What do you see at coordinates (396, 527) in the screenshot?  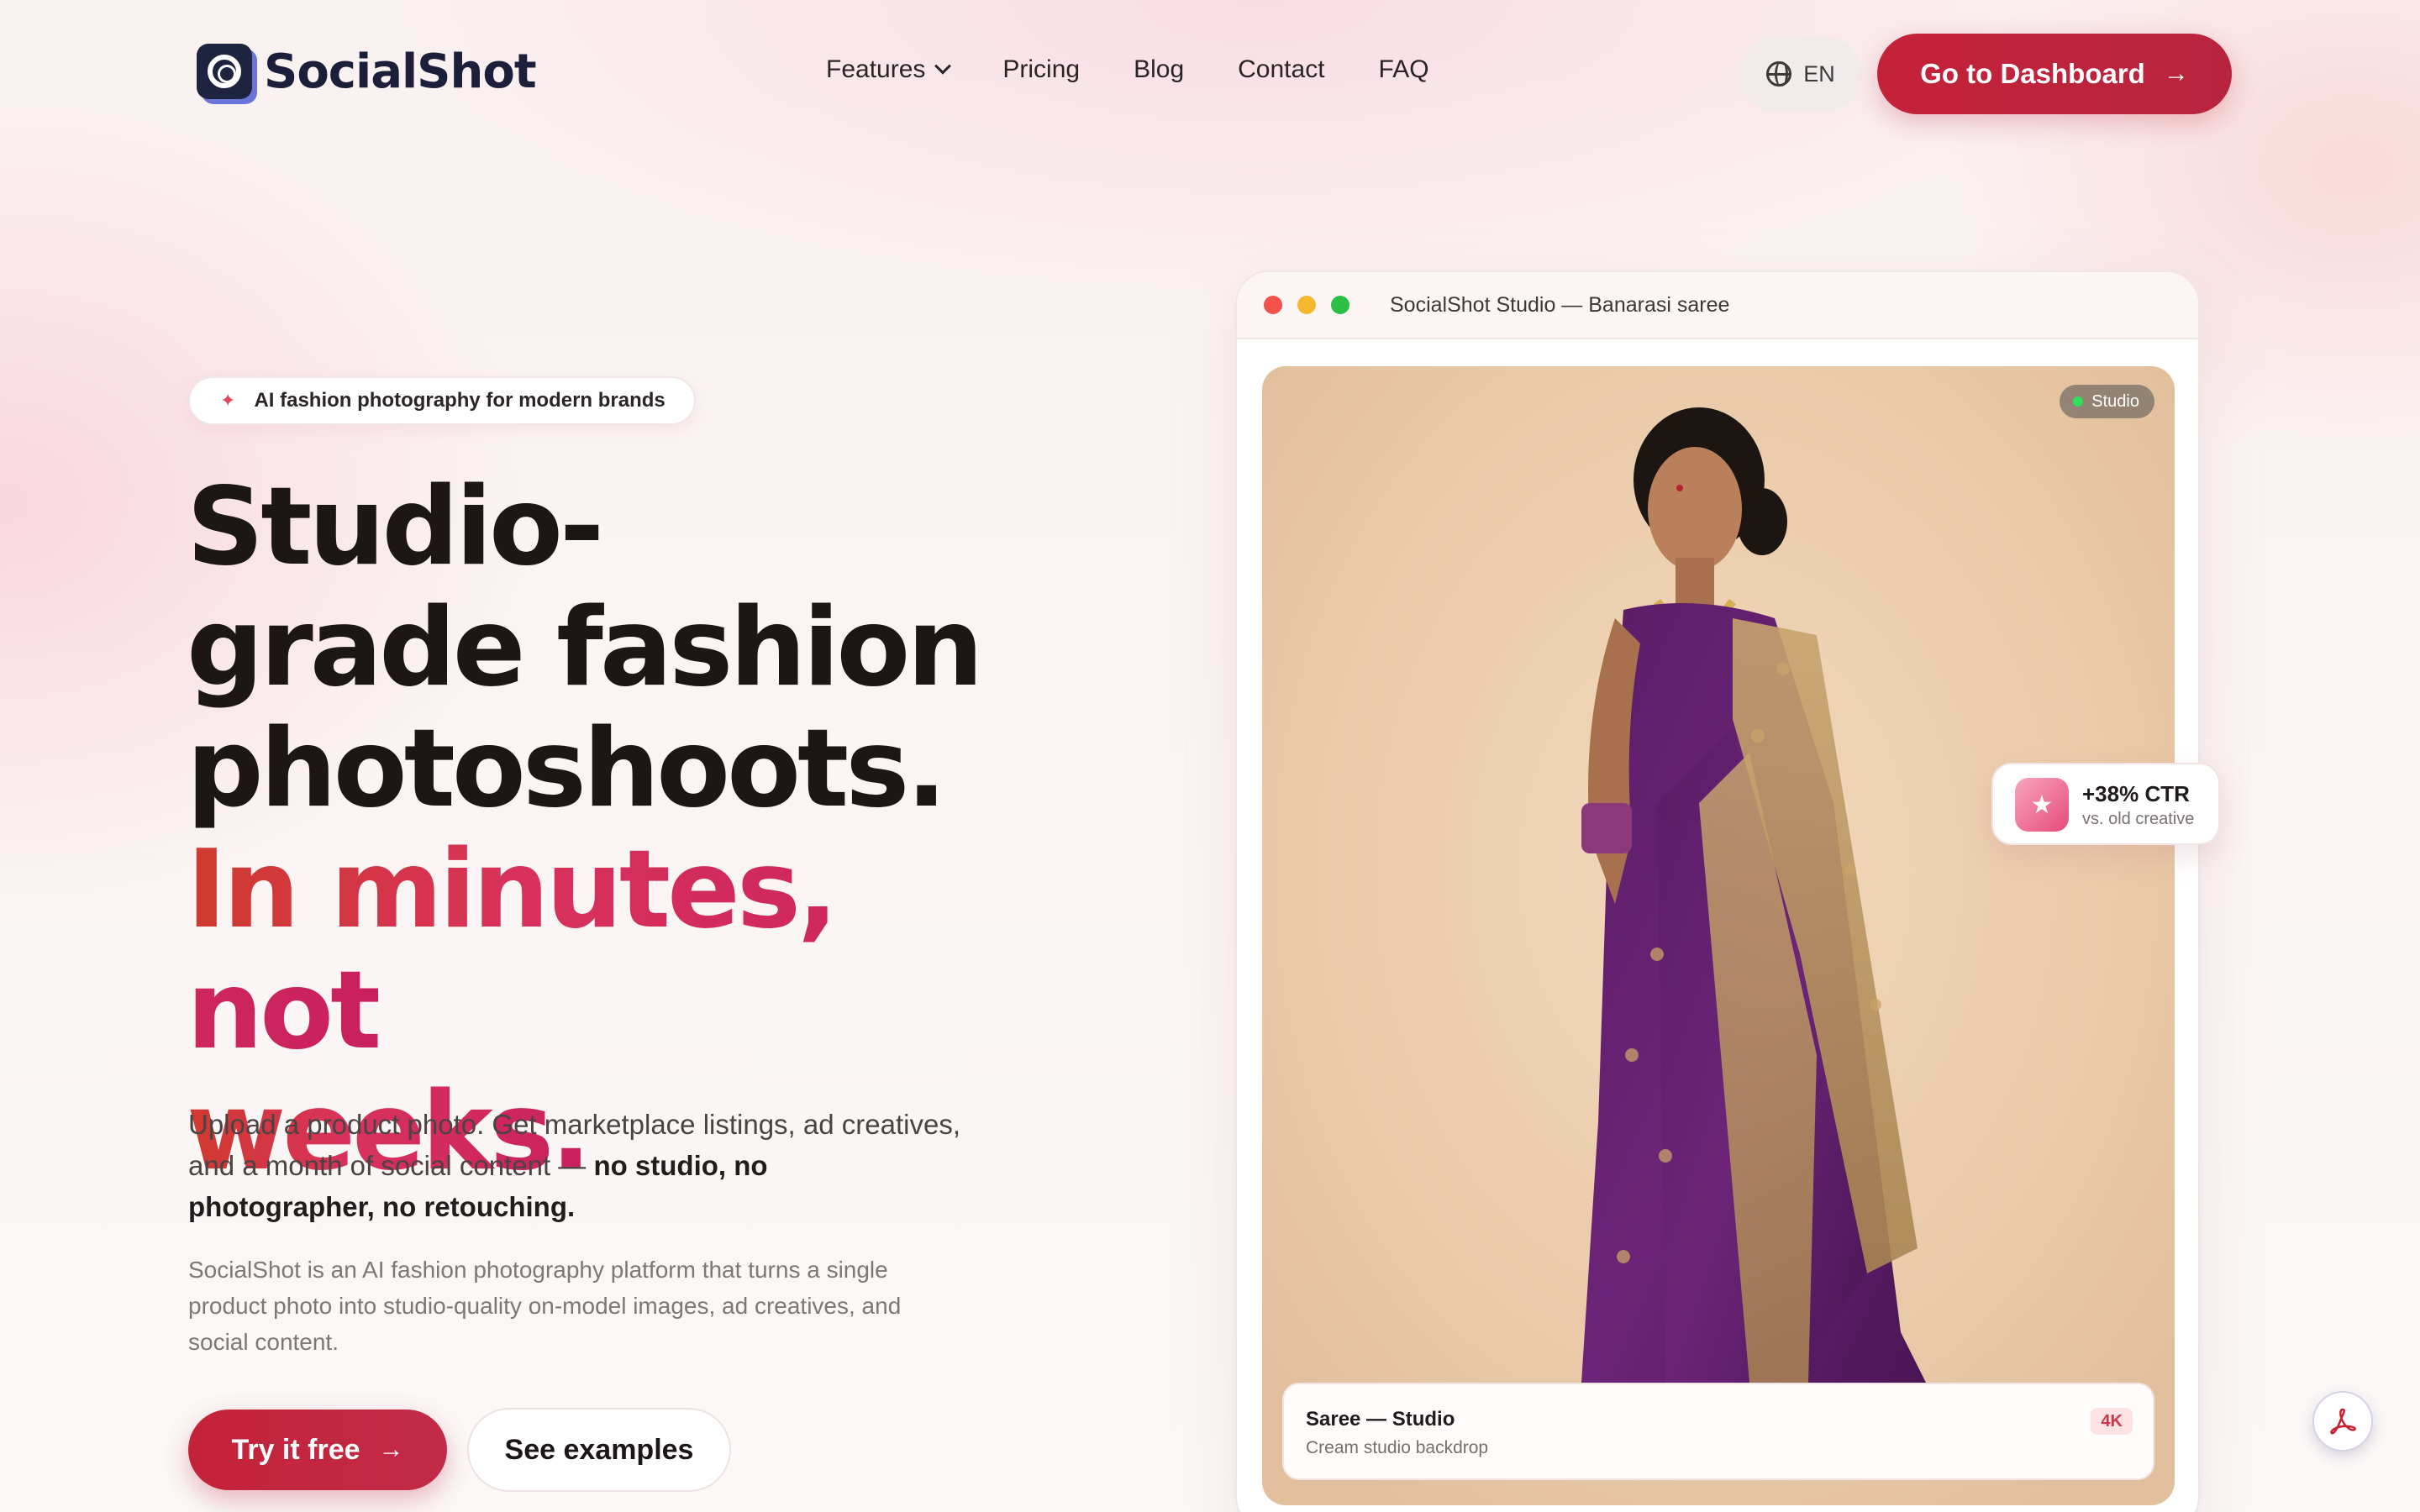 I see `headline-line-1: Studio-` at bounding box center [396, 527].